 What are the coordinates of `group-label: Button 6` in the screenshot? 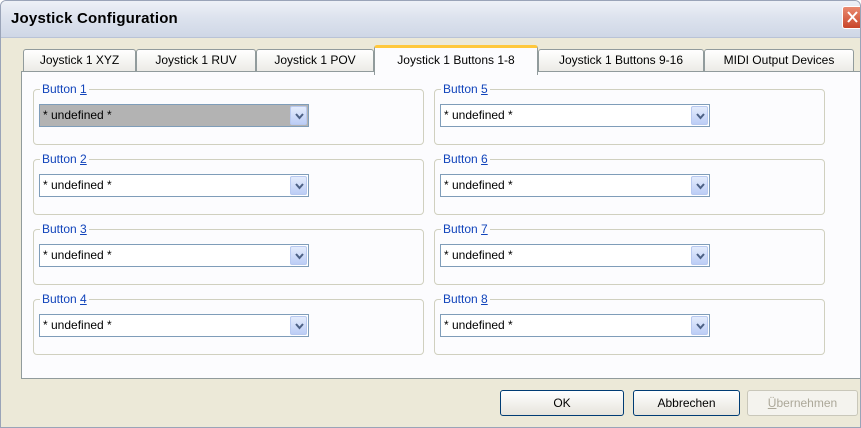 It's located at (465, 159).